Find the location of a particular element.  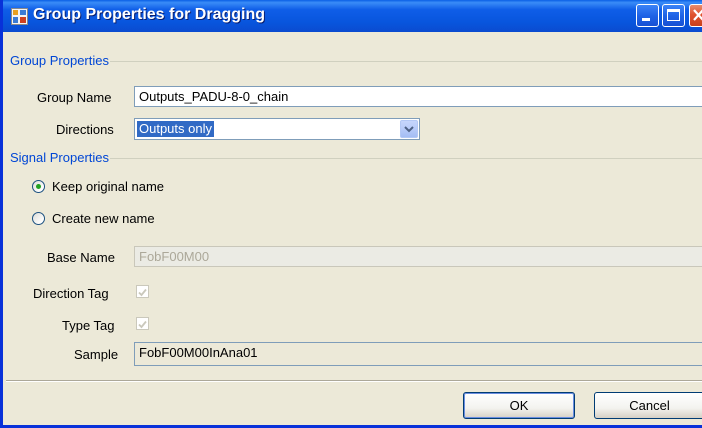

type-tag-checkbox is located at coordinates (142, 323).